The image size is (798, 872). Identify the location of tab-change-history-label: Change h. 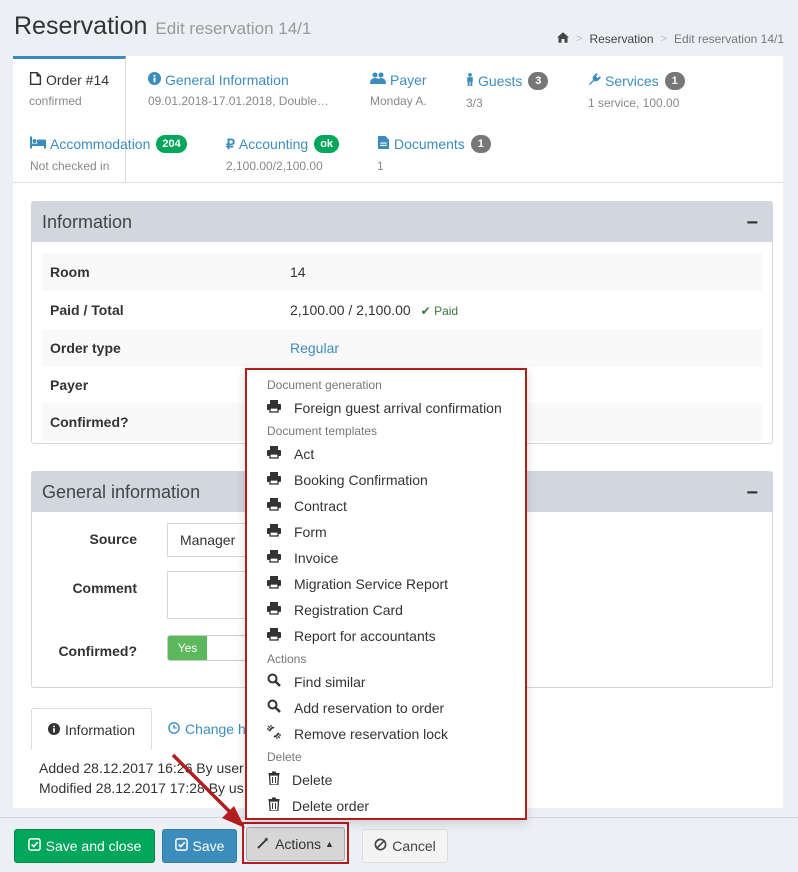
(215, 729).